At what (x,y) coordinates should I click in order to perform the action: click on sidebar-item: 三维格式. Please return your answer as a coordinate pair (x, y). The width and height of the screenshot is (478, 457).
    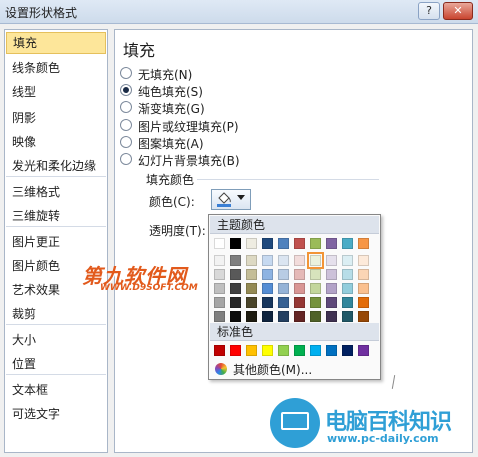
    Looking at the image, I should click on (56, 192).